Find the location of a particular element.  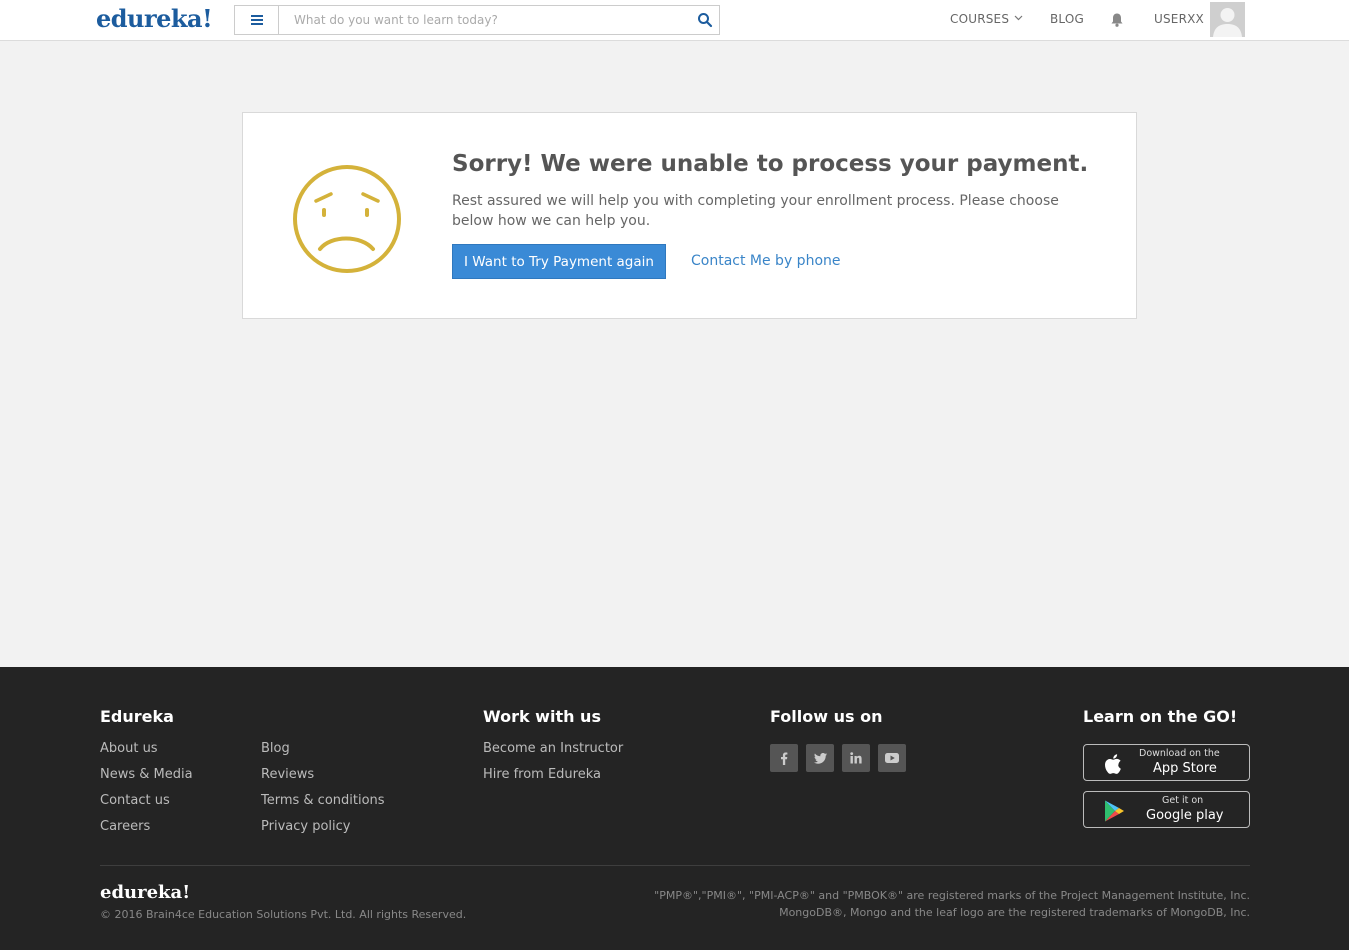

nav-courses-label: COURSES is located at coordinates (980, 19).